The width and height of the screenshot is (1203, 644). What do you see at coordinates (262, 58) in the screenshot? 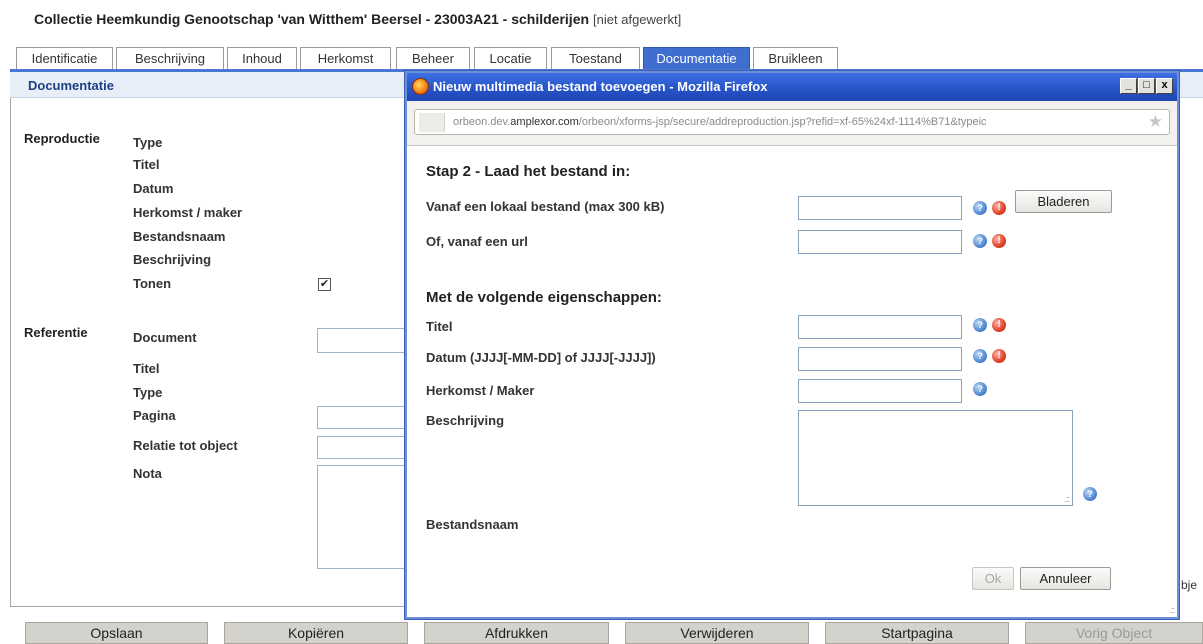
I see `tab-inhoud: Inhoud` at bounding box center [262, 58].